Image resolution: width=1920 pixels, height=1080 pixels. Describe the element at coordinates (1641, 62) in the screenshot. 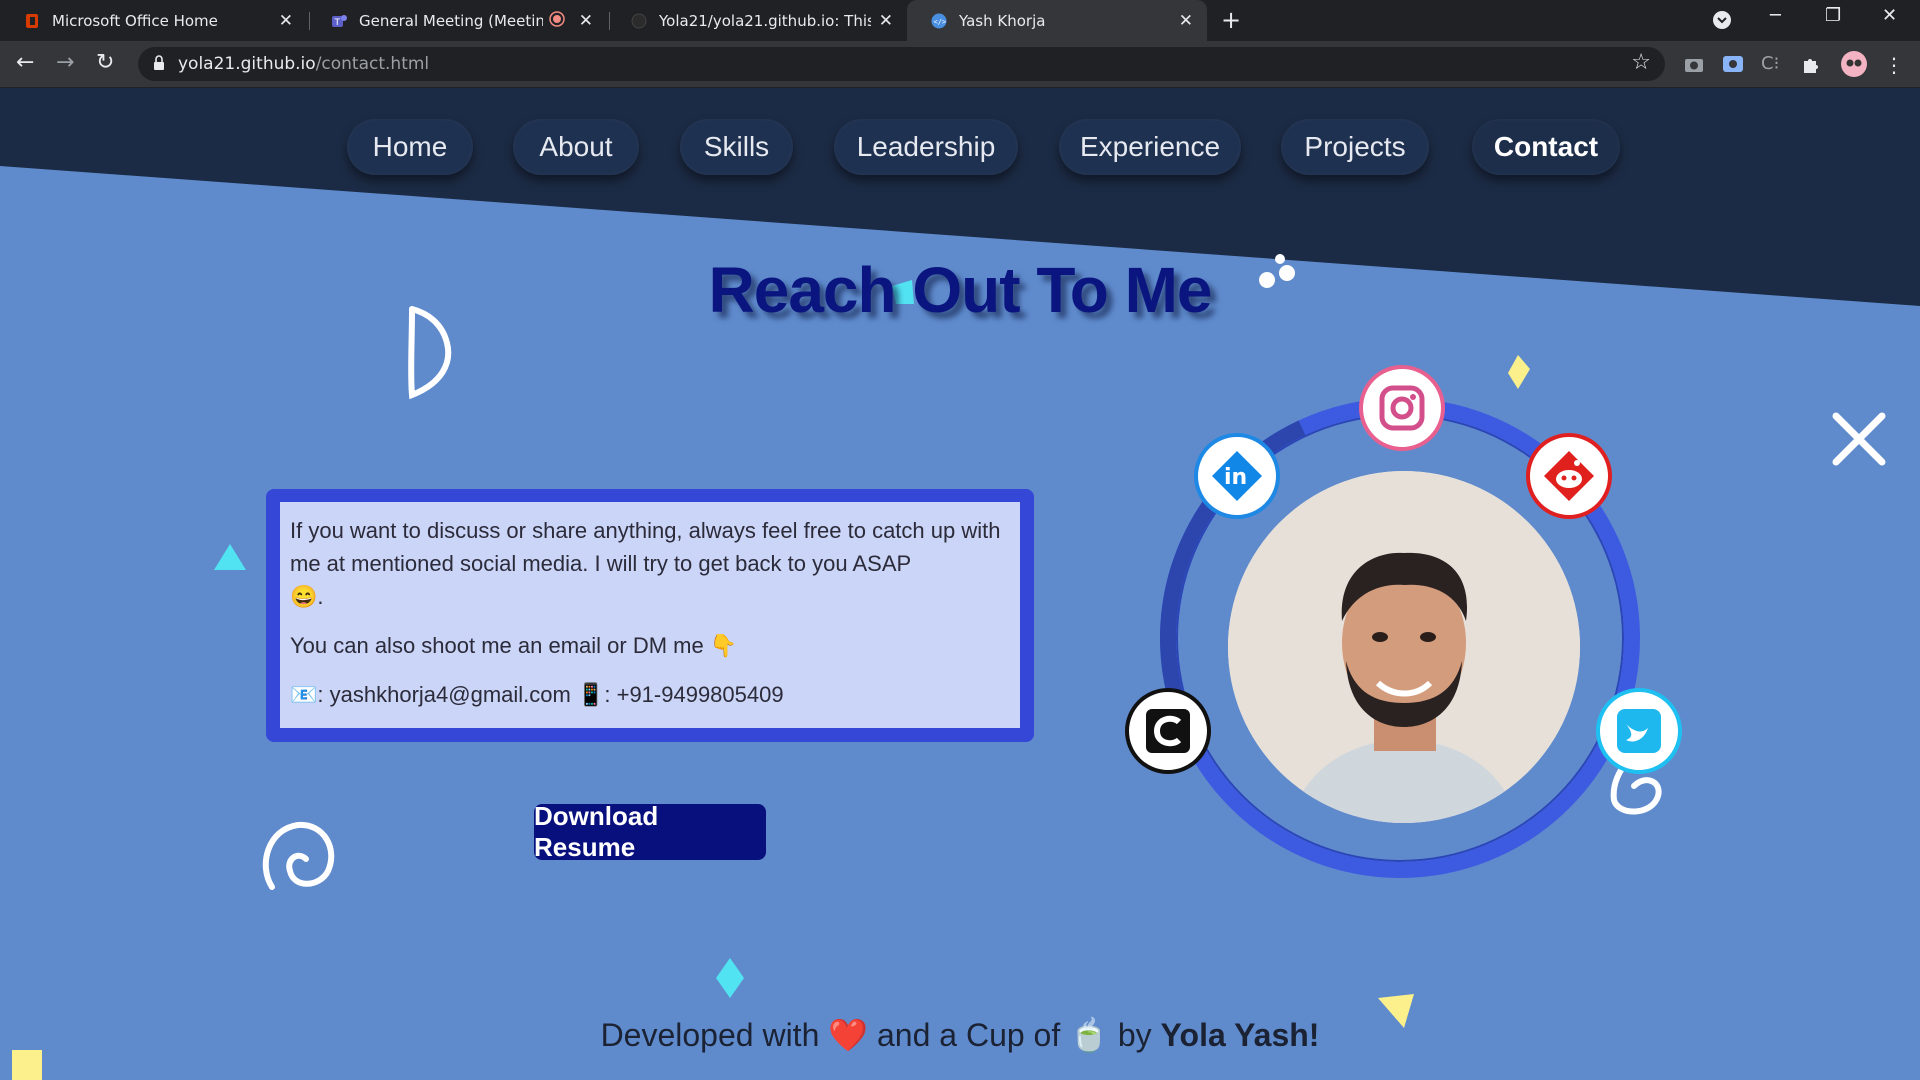

I see `bookmark-star-icon: ☆` at that location.